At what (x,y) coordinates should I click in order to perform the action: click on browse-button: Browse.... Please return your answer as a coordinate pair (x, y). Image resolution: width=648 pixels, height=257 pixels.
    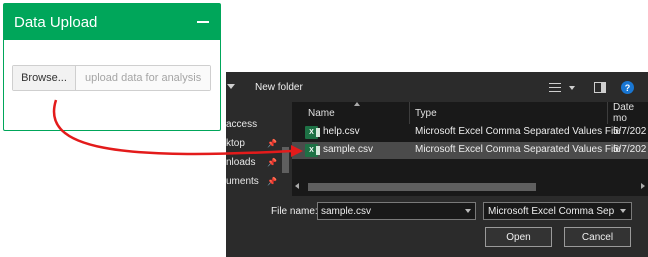
    Looking at the image, I should click on (44, 78).